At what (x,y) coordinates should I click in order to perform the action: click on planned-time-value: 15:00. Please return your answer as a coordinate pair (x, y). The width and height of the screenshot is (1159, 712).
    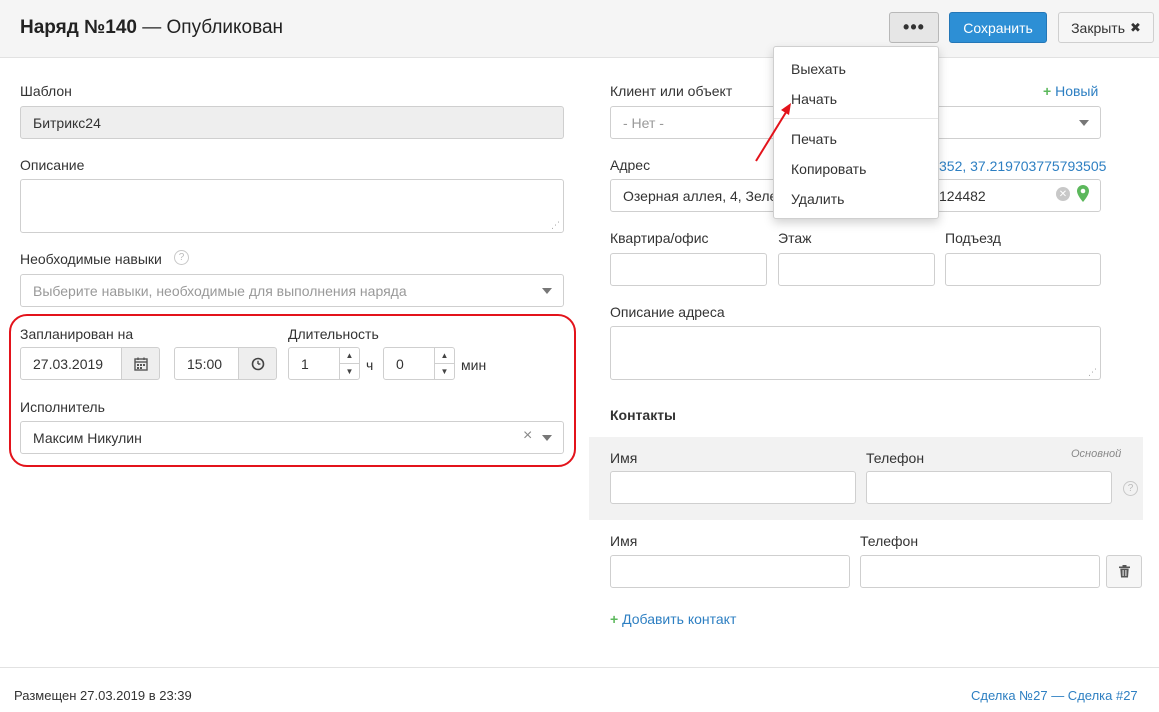
    Looking at the image, I should click on (205, 363).